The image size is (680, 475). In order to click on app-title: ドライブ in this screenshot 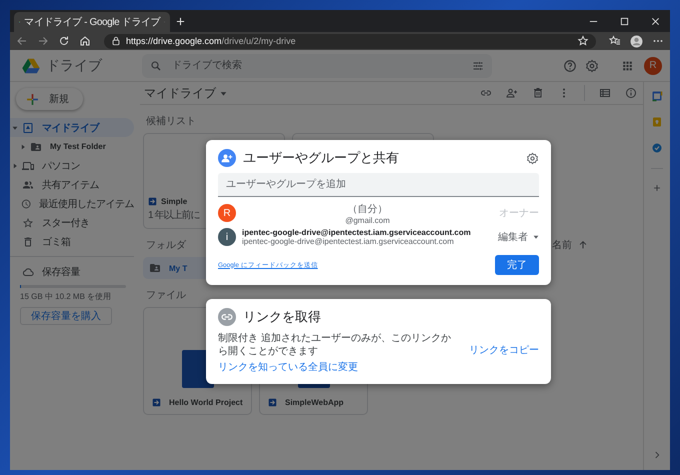, I will do `click(75, 65)`.